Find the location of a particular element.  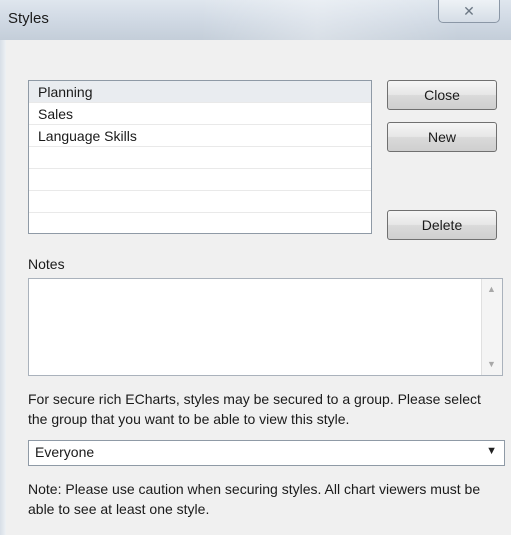

title-bar: Styles ✕ is located at coordinates (255, 20).